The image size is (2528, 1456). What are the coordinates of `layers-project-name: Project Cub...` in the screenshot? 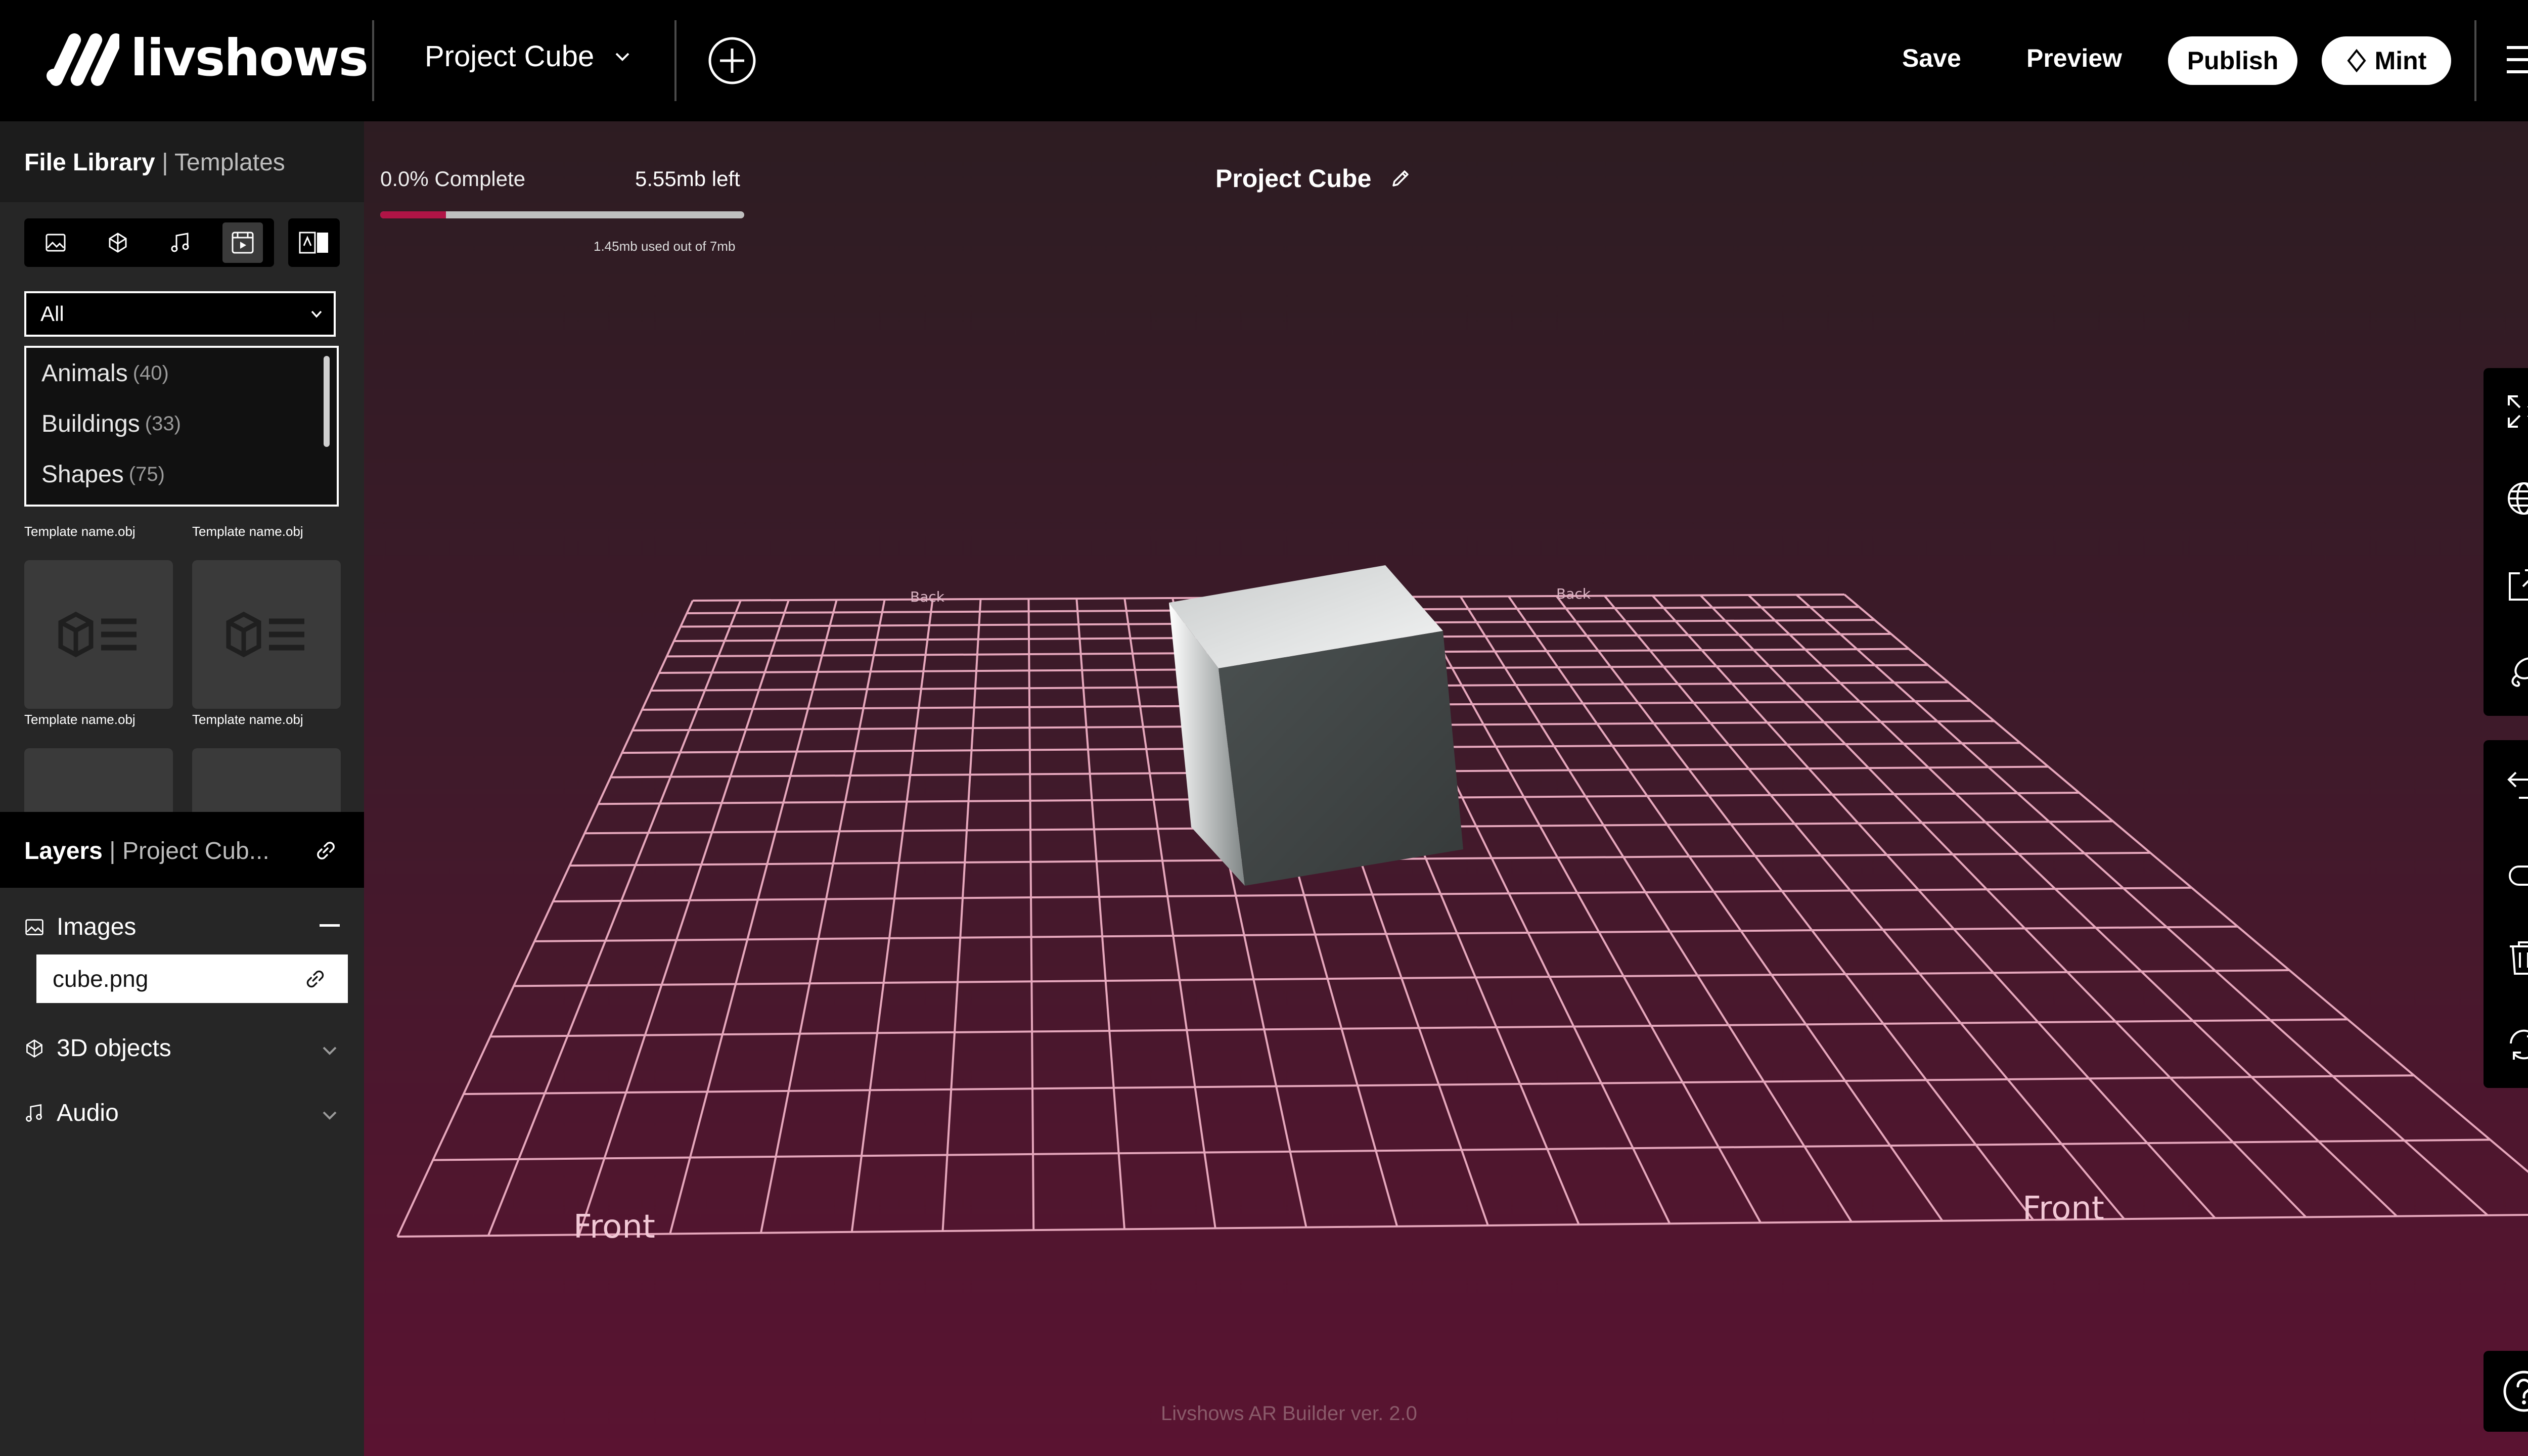 It's located at (196, 851).